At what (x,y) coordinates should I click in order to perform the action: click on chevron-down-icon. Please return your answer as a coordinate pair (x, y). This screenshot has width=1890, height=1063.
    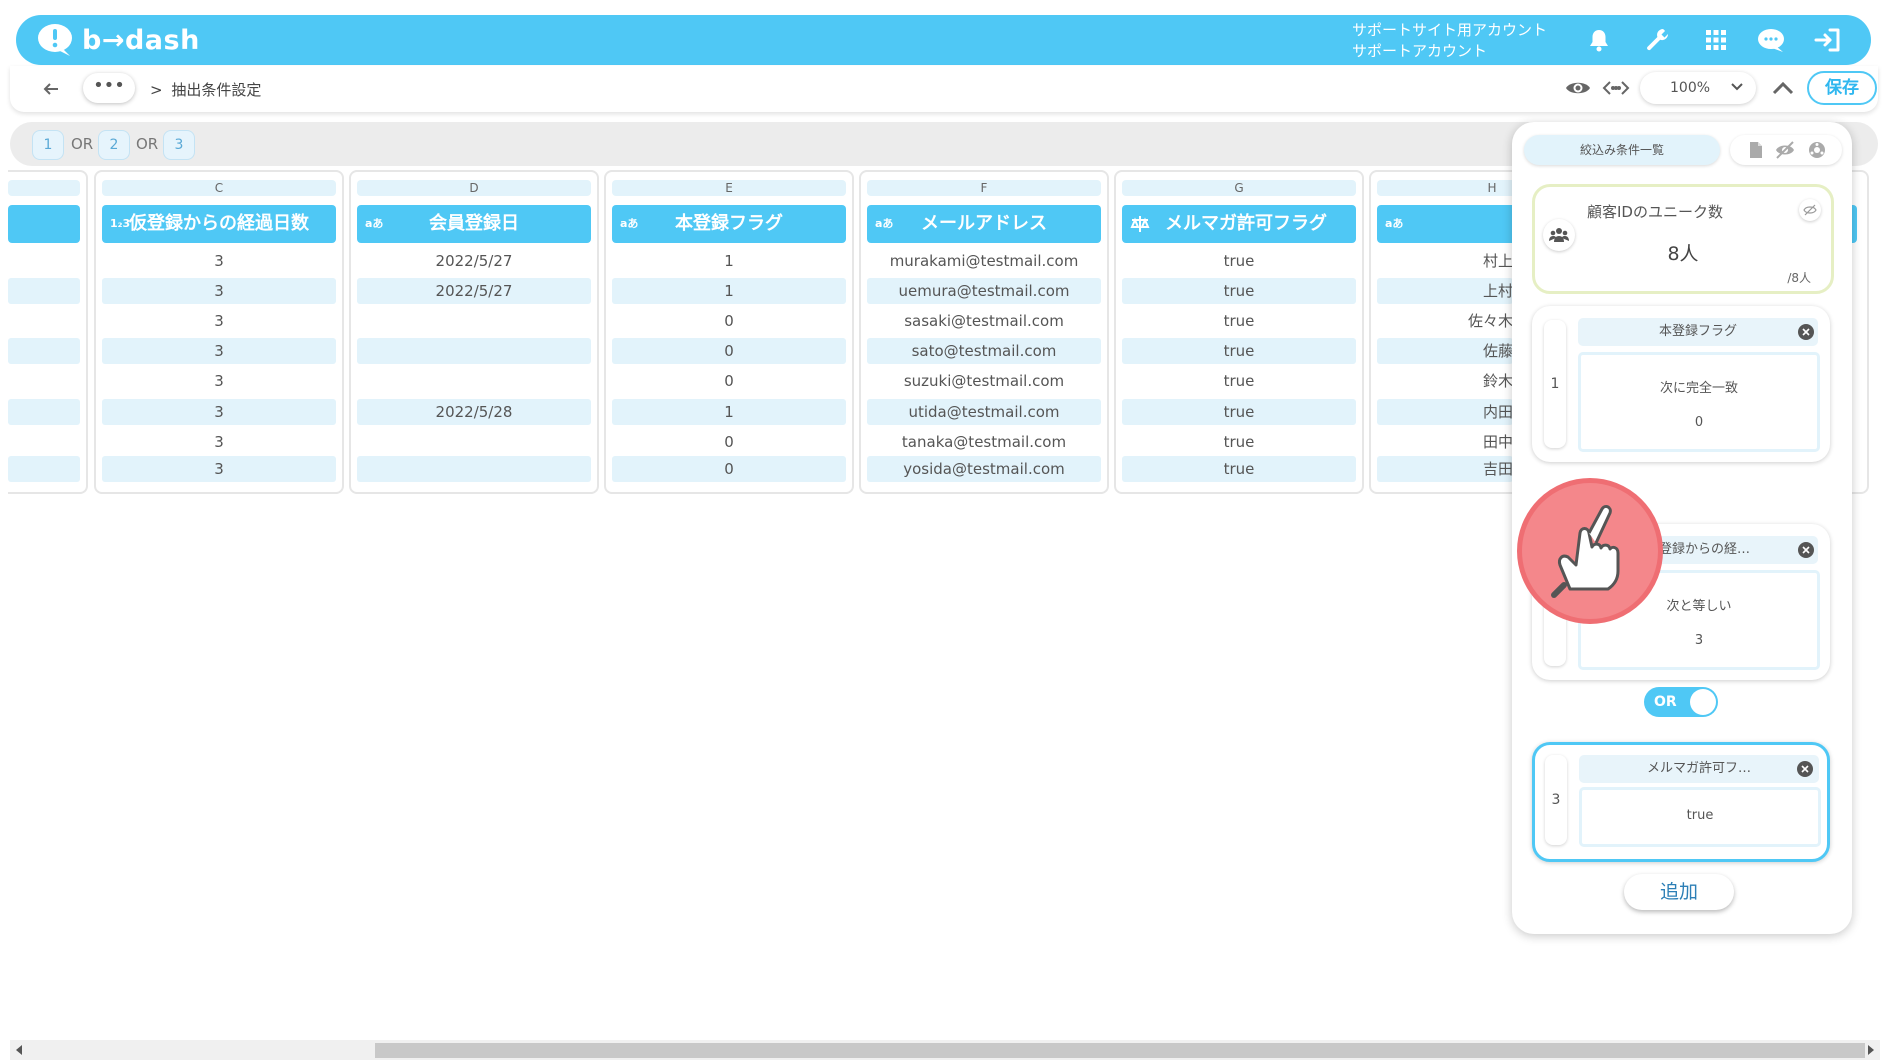
    Looking at the image, I should click on (1737, 87).